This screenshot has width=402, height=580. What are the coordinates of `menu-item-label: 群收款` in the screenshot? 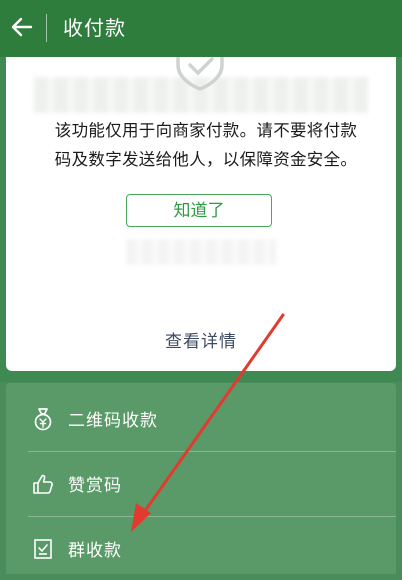 It's located at (95, 551).